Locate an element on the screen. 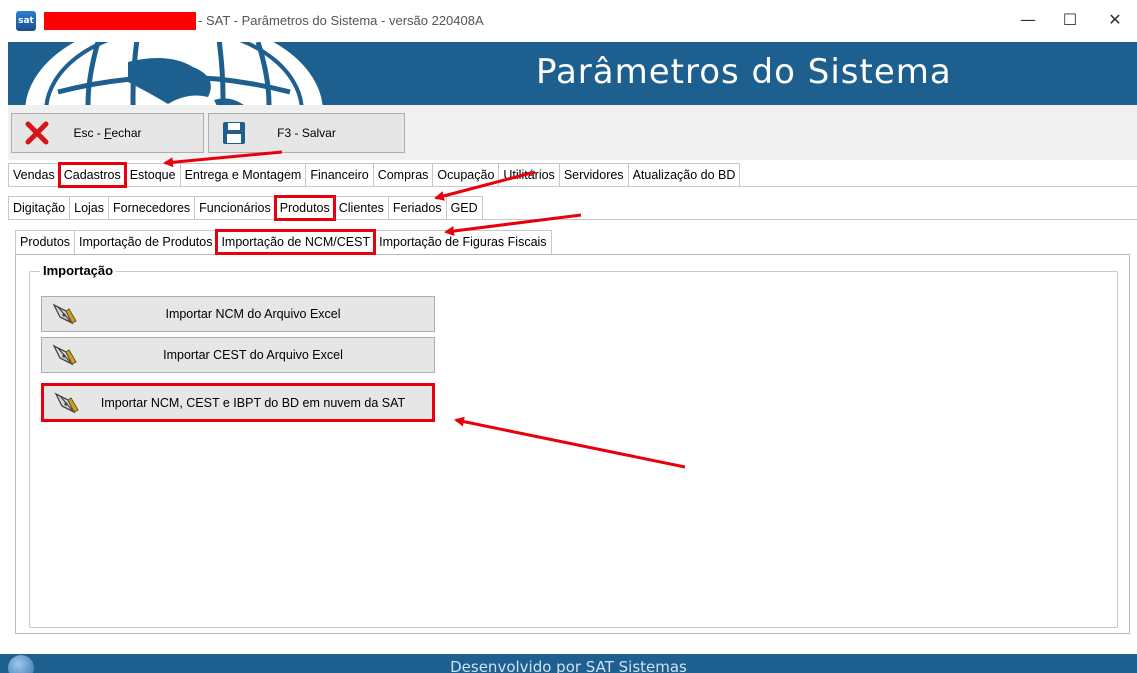 This screenshot has height=673, width=1137. tab-compras: Compras is located at coordinates (403, 175).